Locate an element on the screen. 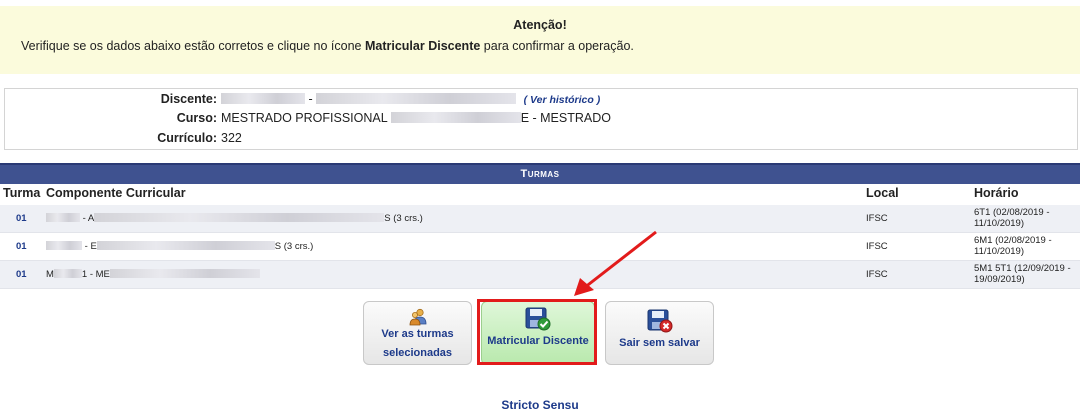 This screenshot has width=1084, height=412. curso-suffix: E - MESTRADO is located at coordinates (565, 118).